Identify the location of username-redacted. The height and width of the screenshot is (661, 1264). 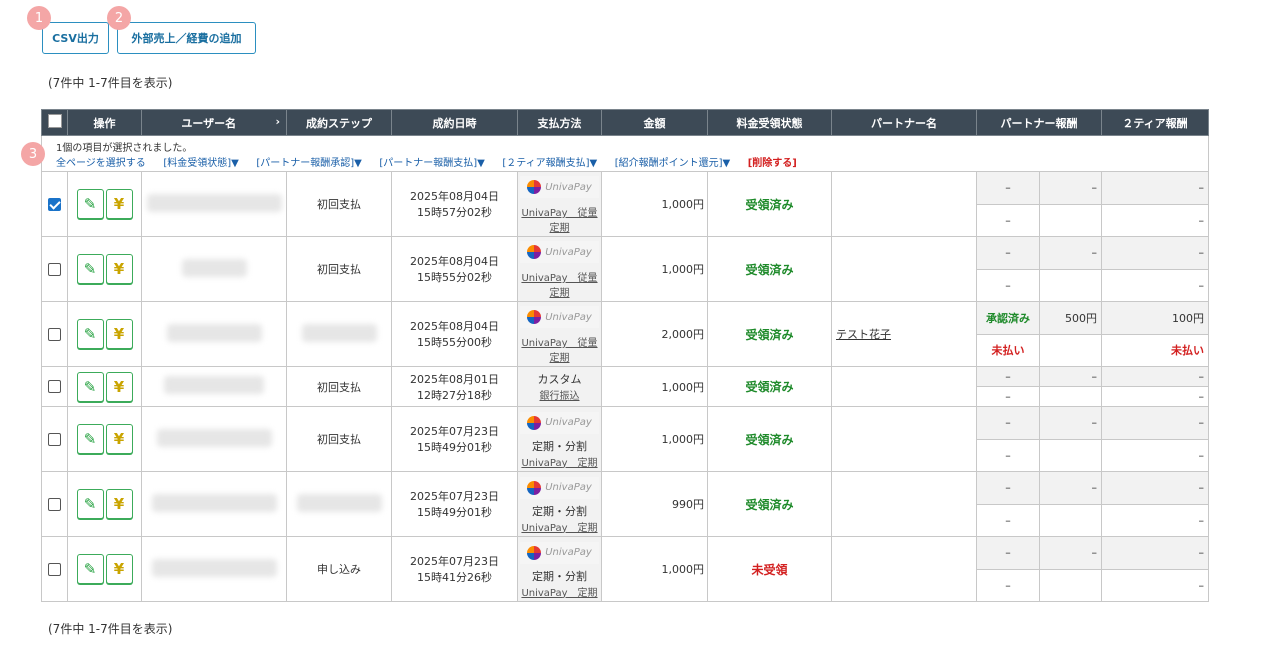
(214, 437).